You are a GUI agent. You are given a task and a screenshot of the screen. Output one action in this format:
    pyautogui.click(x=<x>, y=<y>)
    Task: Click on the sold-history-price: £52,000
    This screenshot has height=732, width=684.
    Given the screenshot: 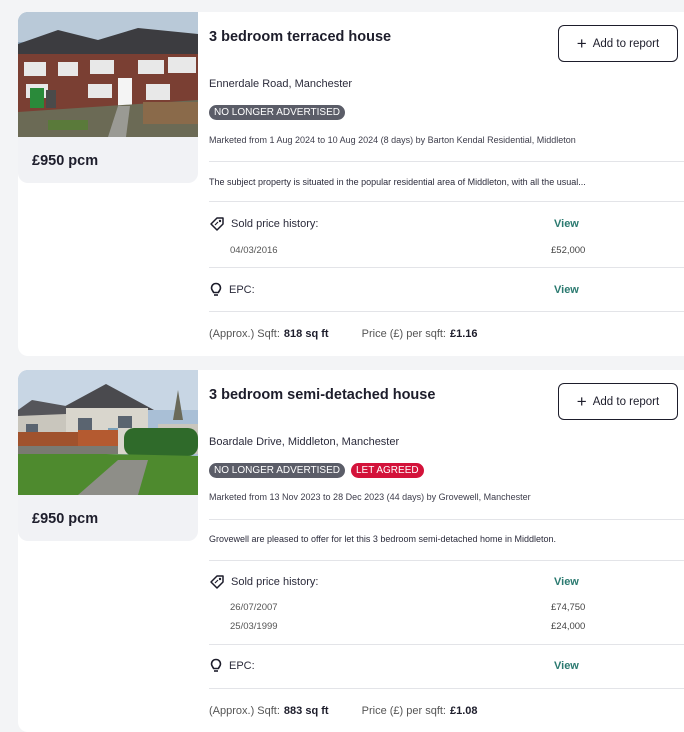 What is the action you would take?
    pyautogui.click(x=568, y=250)
    